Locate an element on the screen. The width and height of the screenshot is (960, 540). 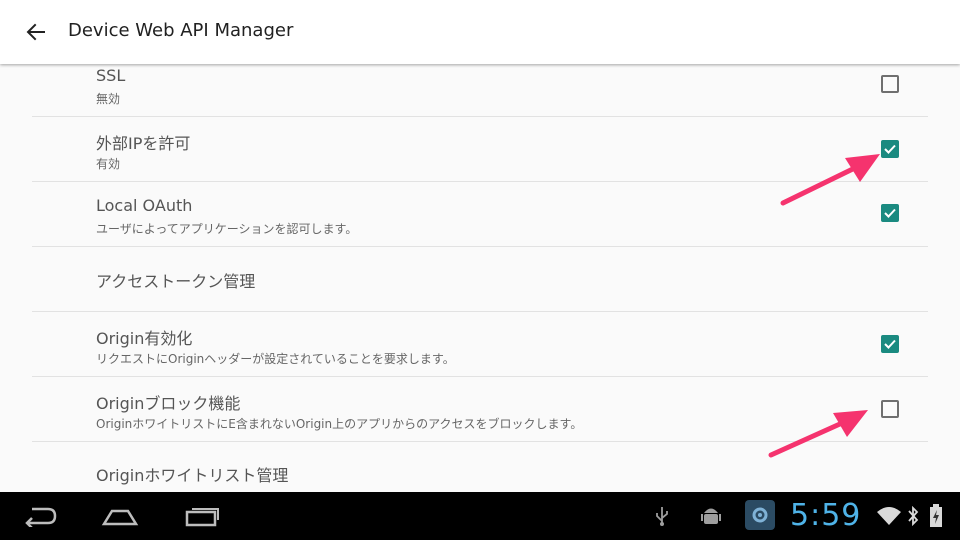
nav-recents-icon is located at coordinates (202, 517).